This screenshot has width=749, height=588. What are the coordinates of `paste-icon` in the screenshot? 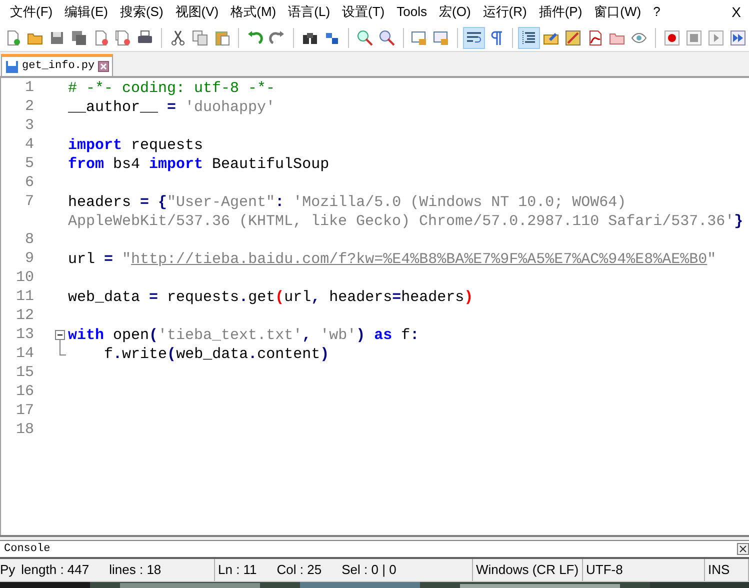 It's located at (222, 38).